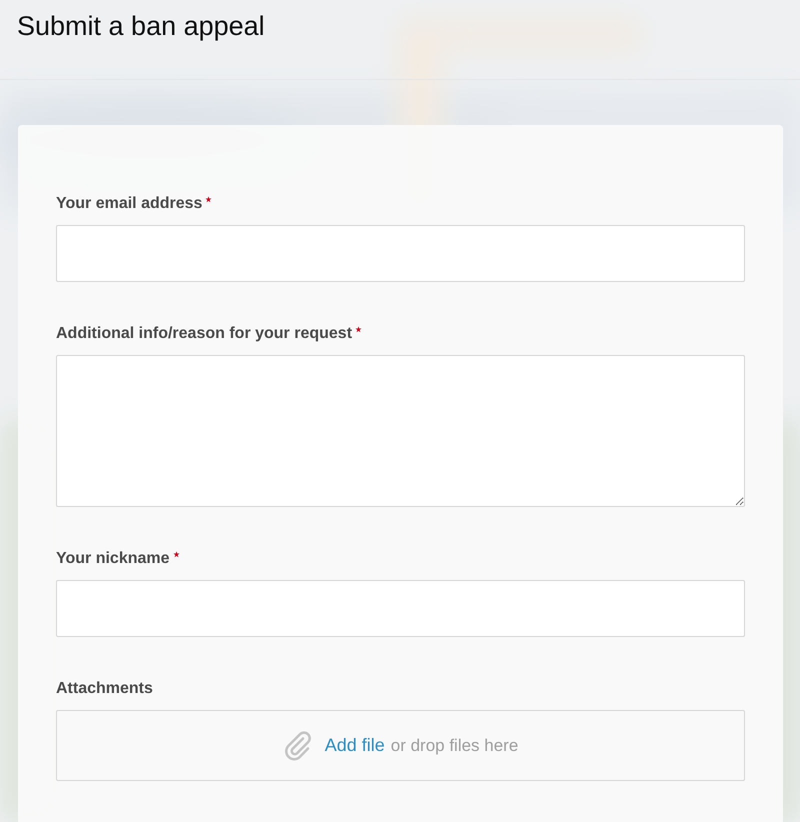 Image resolution: width=800 pixels, height=822 pixels. Describe the element at coordinates (129, 204) in the screenshot. I see `field-label: Your email address` at that location.